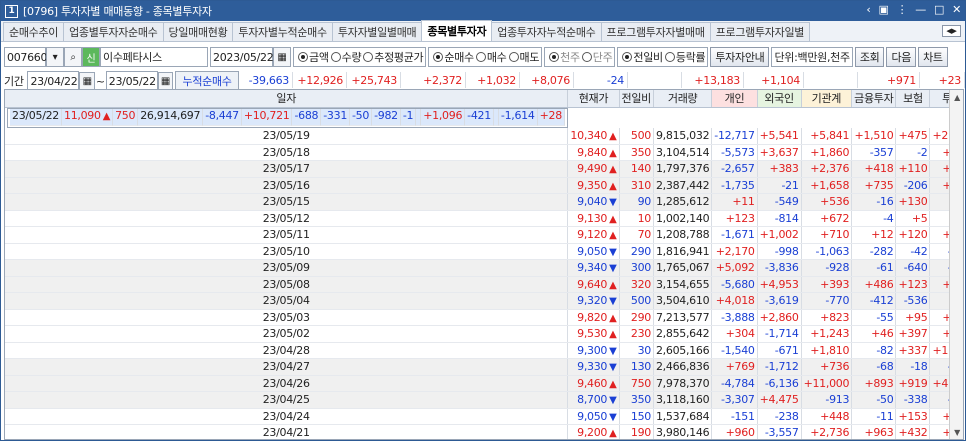 The width and height of the screenshot is (966, 441). Describe the element at coordinates (282, 31) in the screenshot. I see `tab-3: 투자자별누적순매수` at that location.